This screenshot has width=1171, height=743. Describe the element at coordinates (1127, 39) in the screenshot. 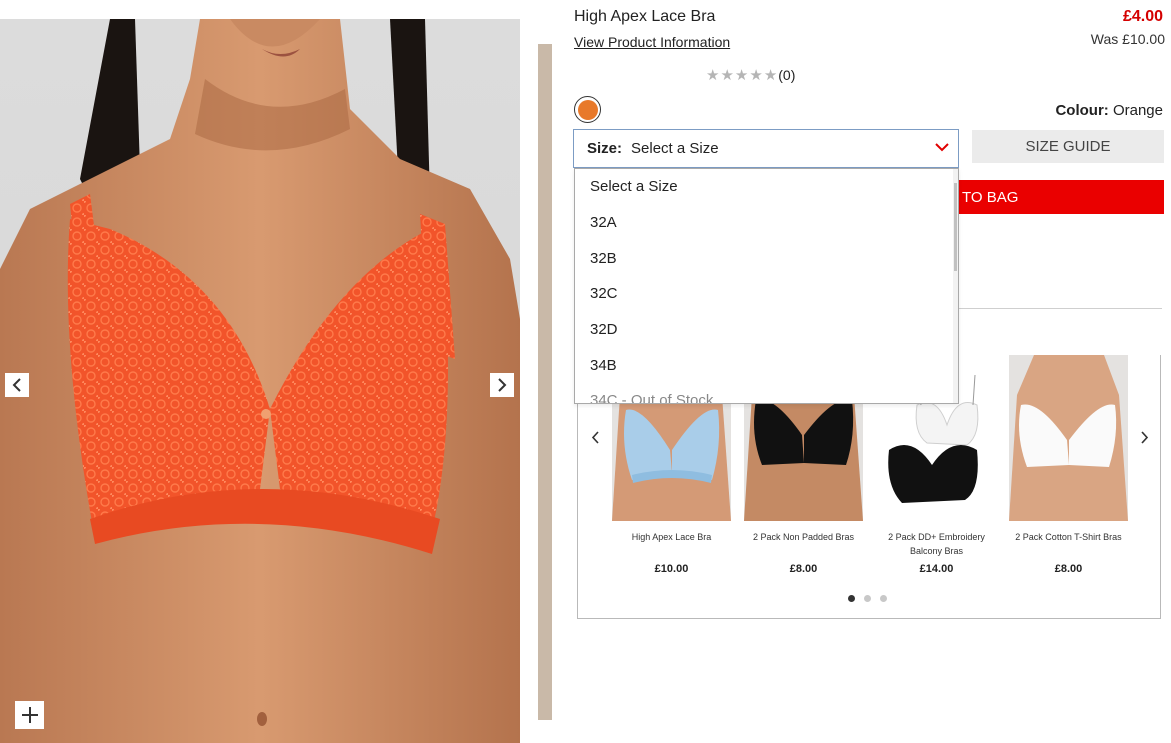

I see `was-price: Was £10.00` at that location.